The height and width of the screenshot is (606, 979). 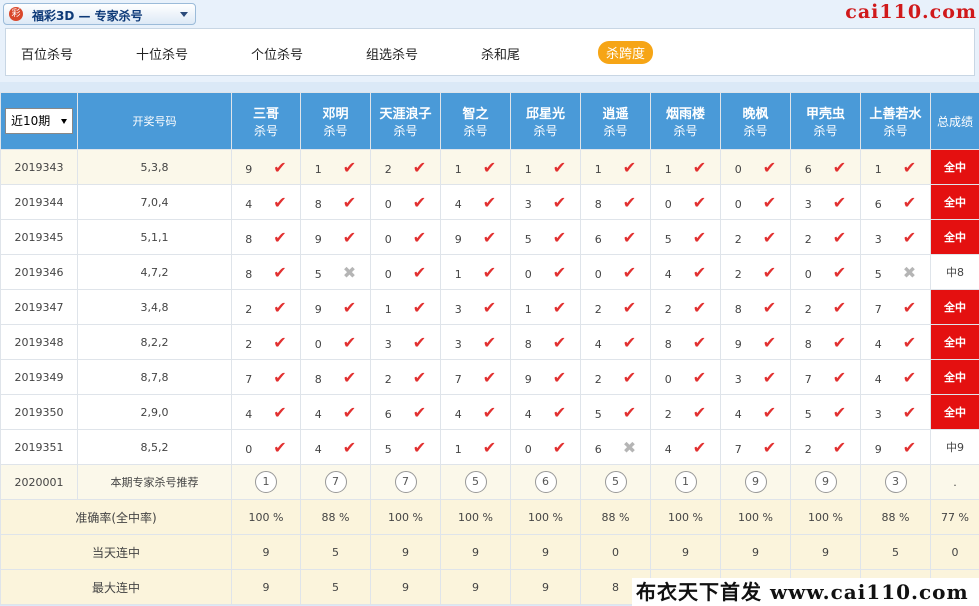 I want to click on expert-header: 三哥 杀号, so click(x=266, y=121).